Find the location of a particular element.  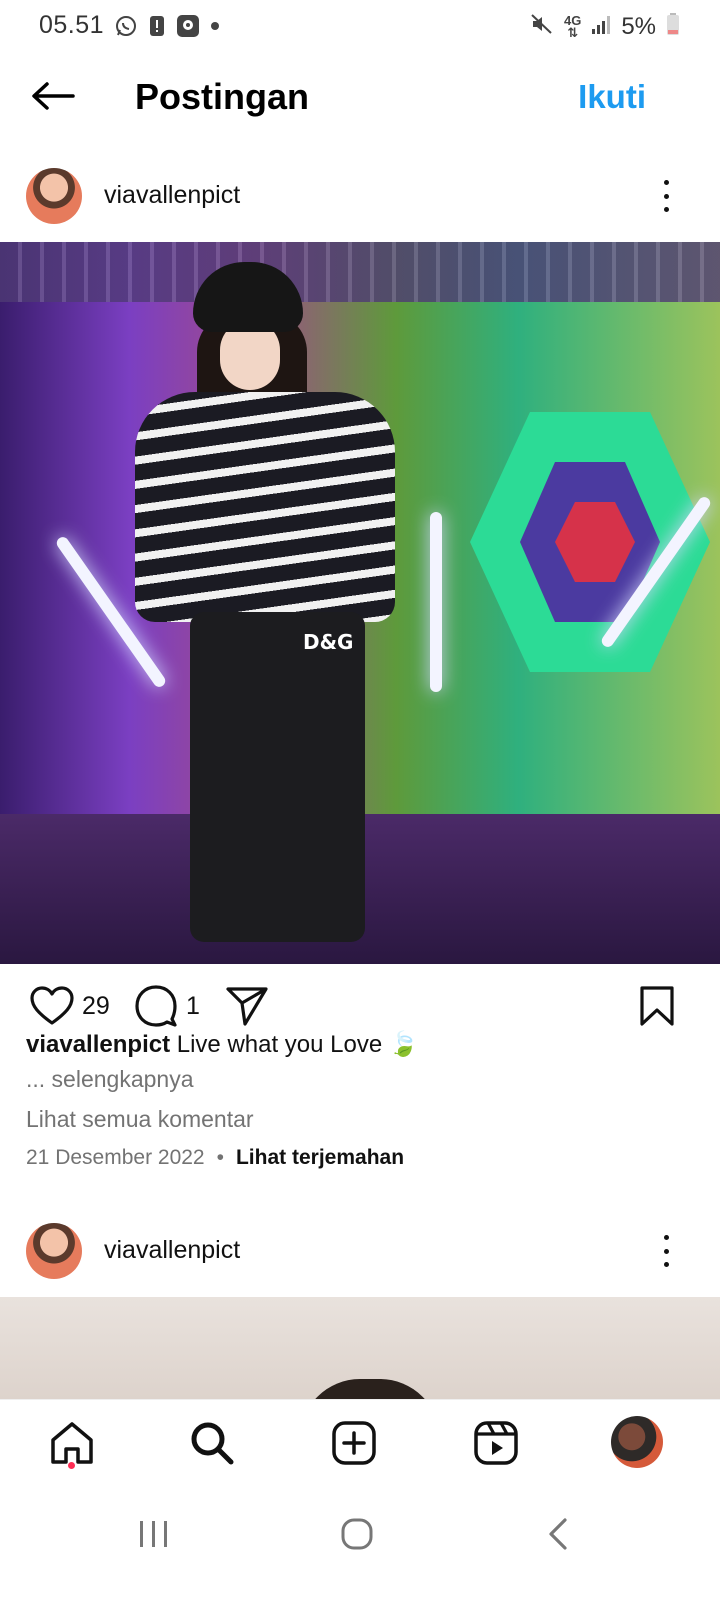

notification-dot is located at coordinates (71, 1465).